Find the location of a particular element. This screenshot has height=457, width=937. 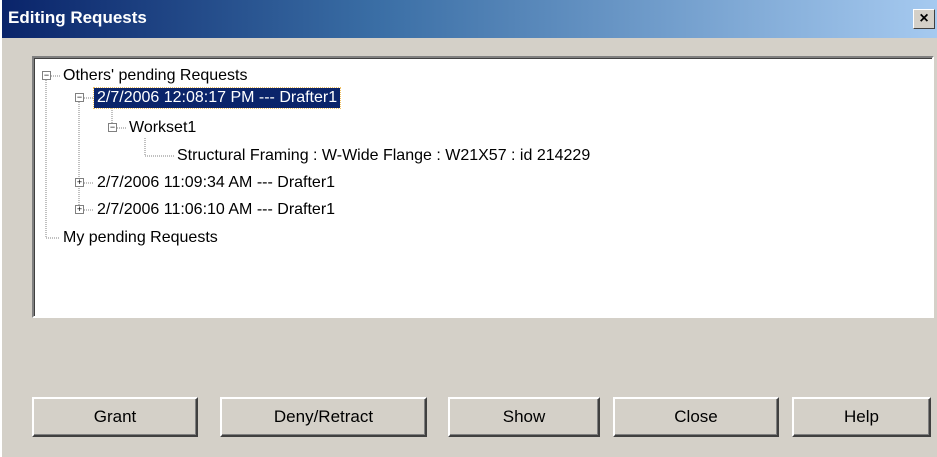

tree-node-my-pending: My pending Requests is located at coordinates (140, 238).